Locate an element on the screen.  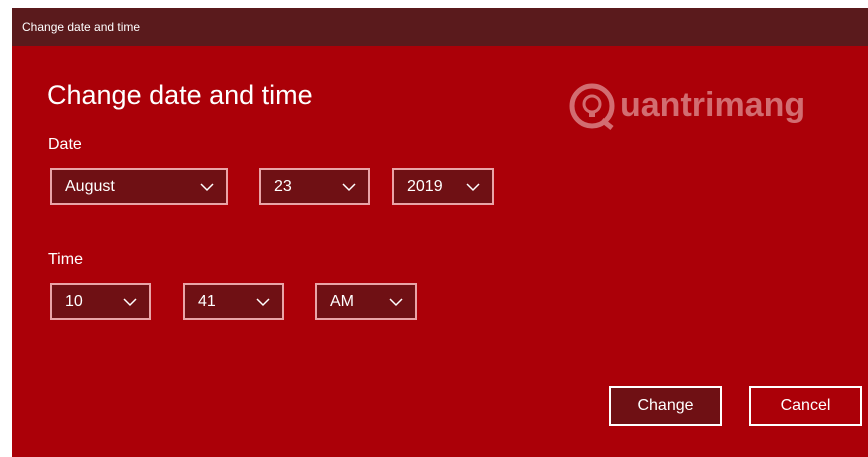
minute-dropdown: 41 is located at coordinates (233, 301).